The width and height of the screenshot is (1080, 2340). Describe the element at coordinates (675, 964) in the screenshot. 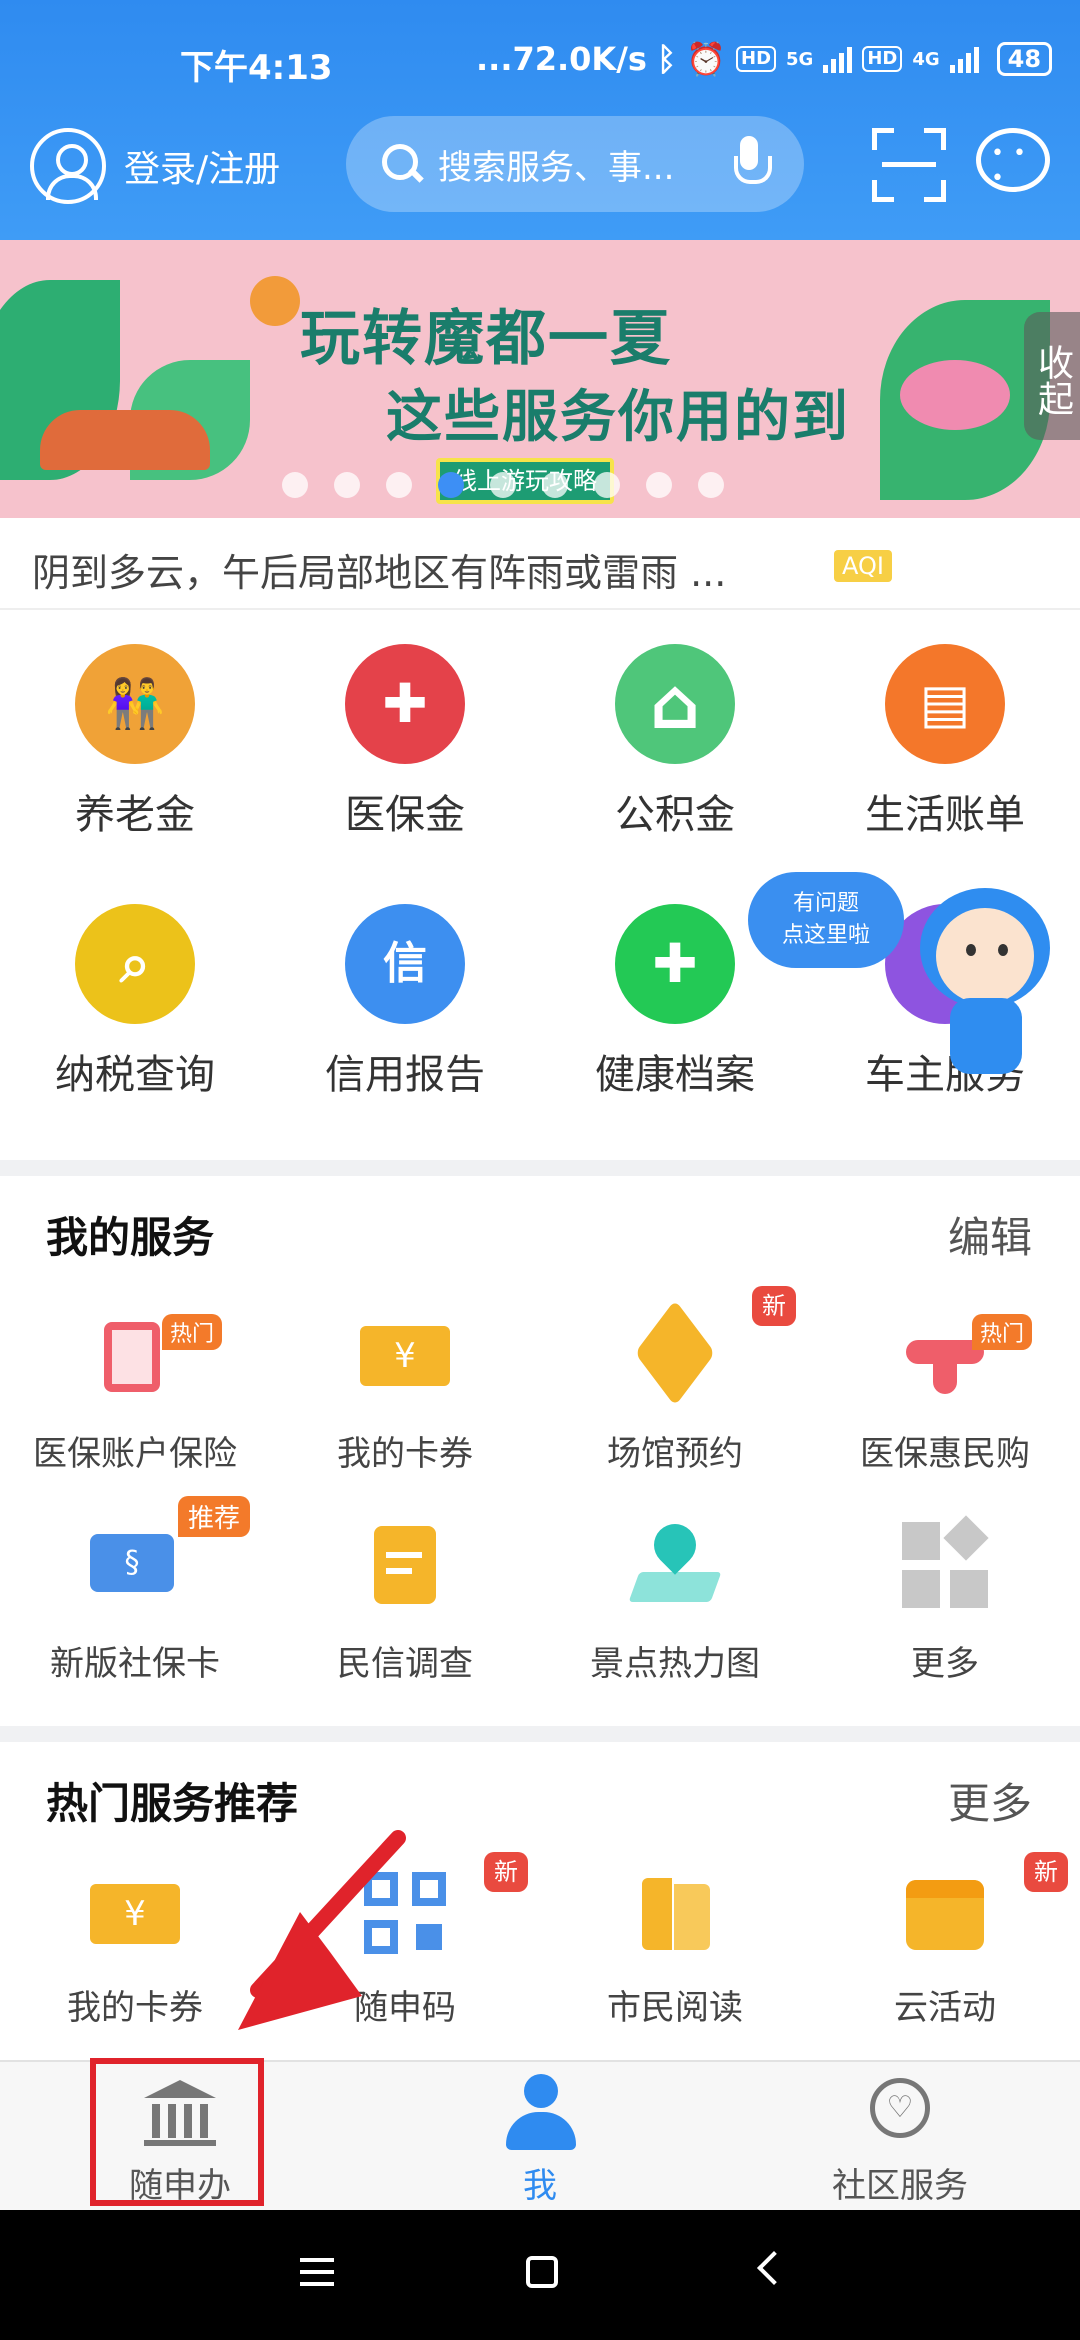

I see `health-record-icon: ✚` at that location.